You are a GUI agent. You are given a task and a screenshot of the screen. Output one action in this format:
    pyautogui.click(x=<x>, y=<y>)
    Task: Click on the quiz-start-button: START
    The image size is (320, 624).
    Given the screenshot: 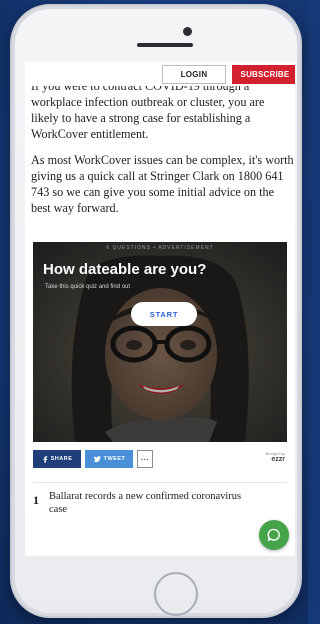 What is the action you would take?
    pyautogui.click(x=164, y=314)
    